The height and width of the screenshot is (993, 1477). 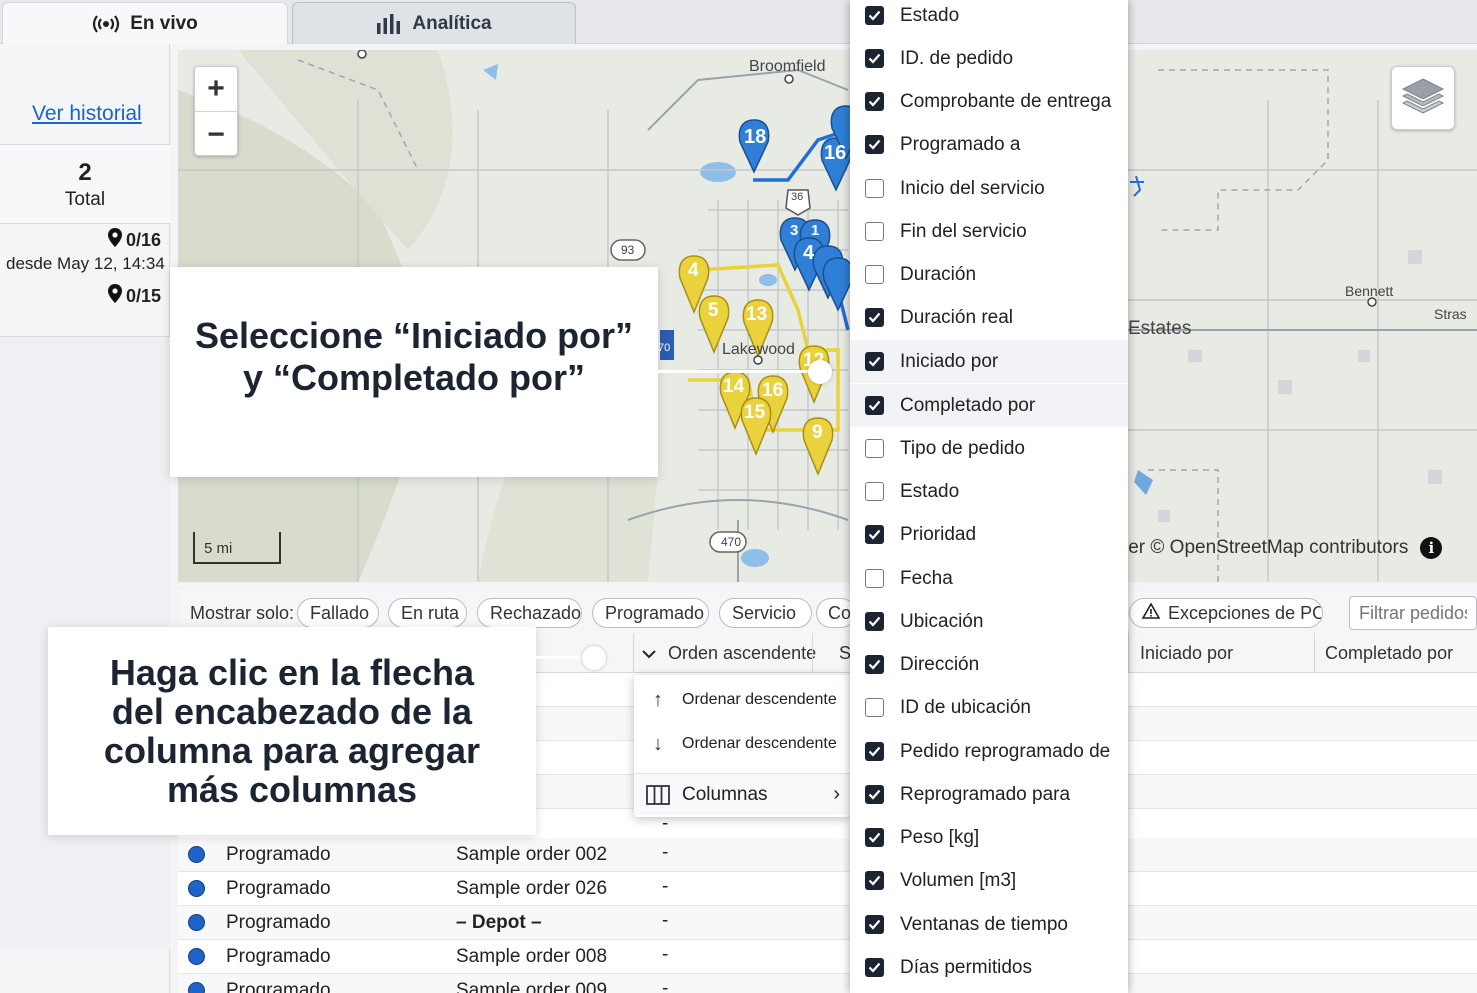 I want to click on callout-connector-dot, so click(x=820, y=372).